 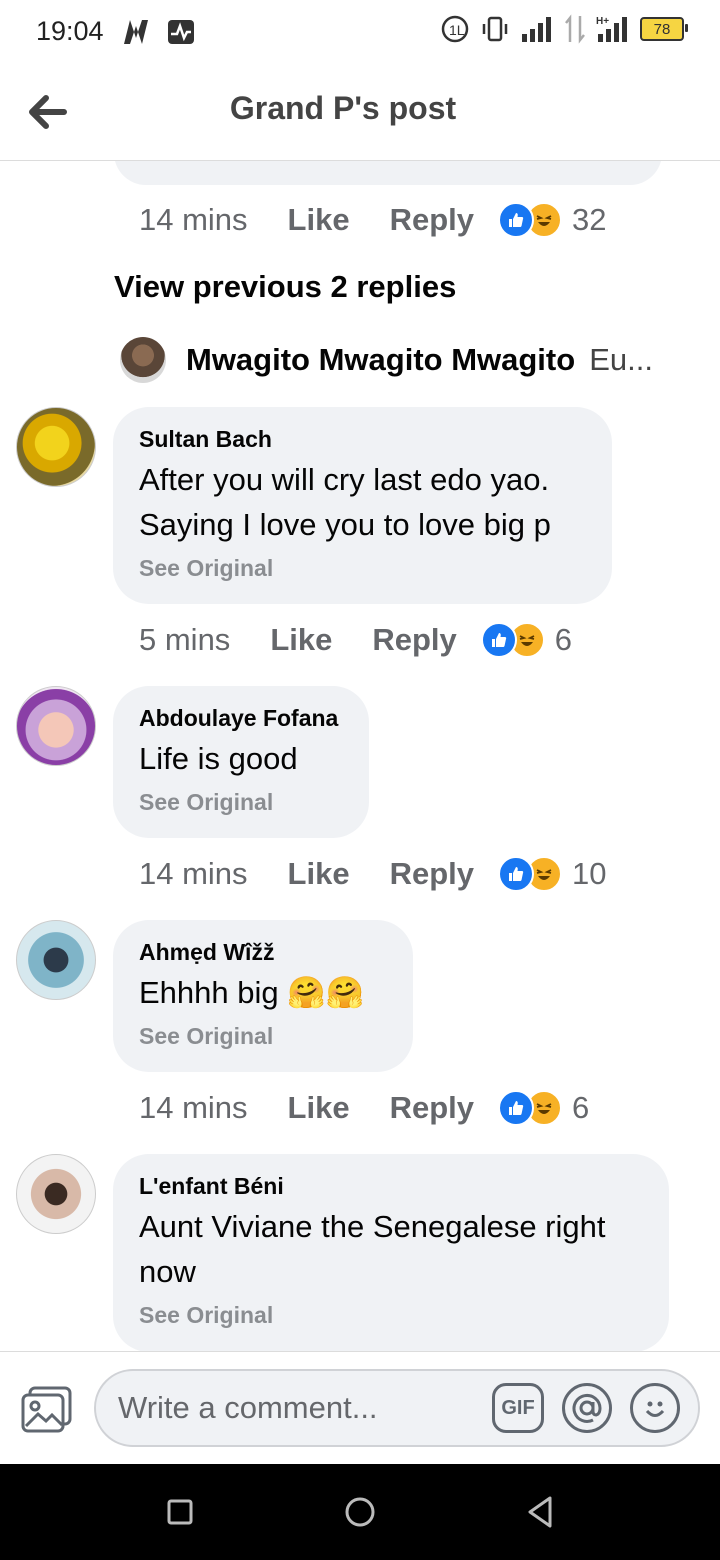 What do you see at coordinates (518, 1408) in the screenshot?
I see `gif-button: GIF` at bounding box center [518, 1408].